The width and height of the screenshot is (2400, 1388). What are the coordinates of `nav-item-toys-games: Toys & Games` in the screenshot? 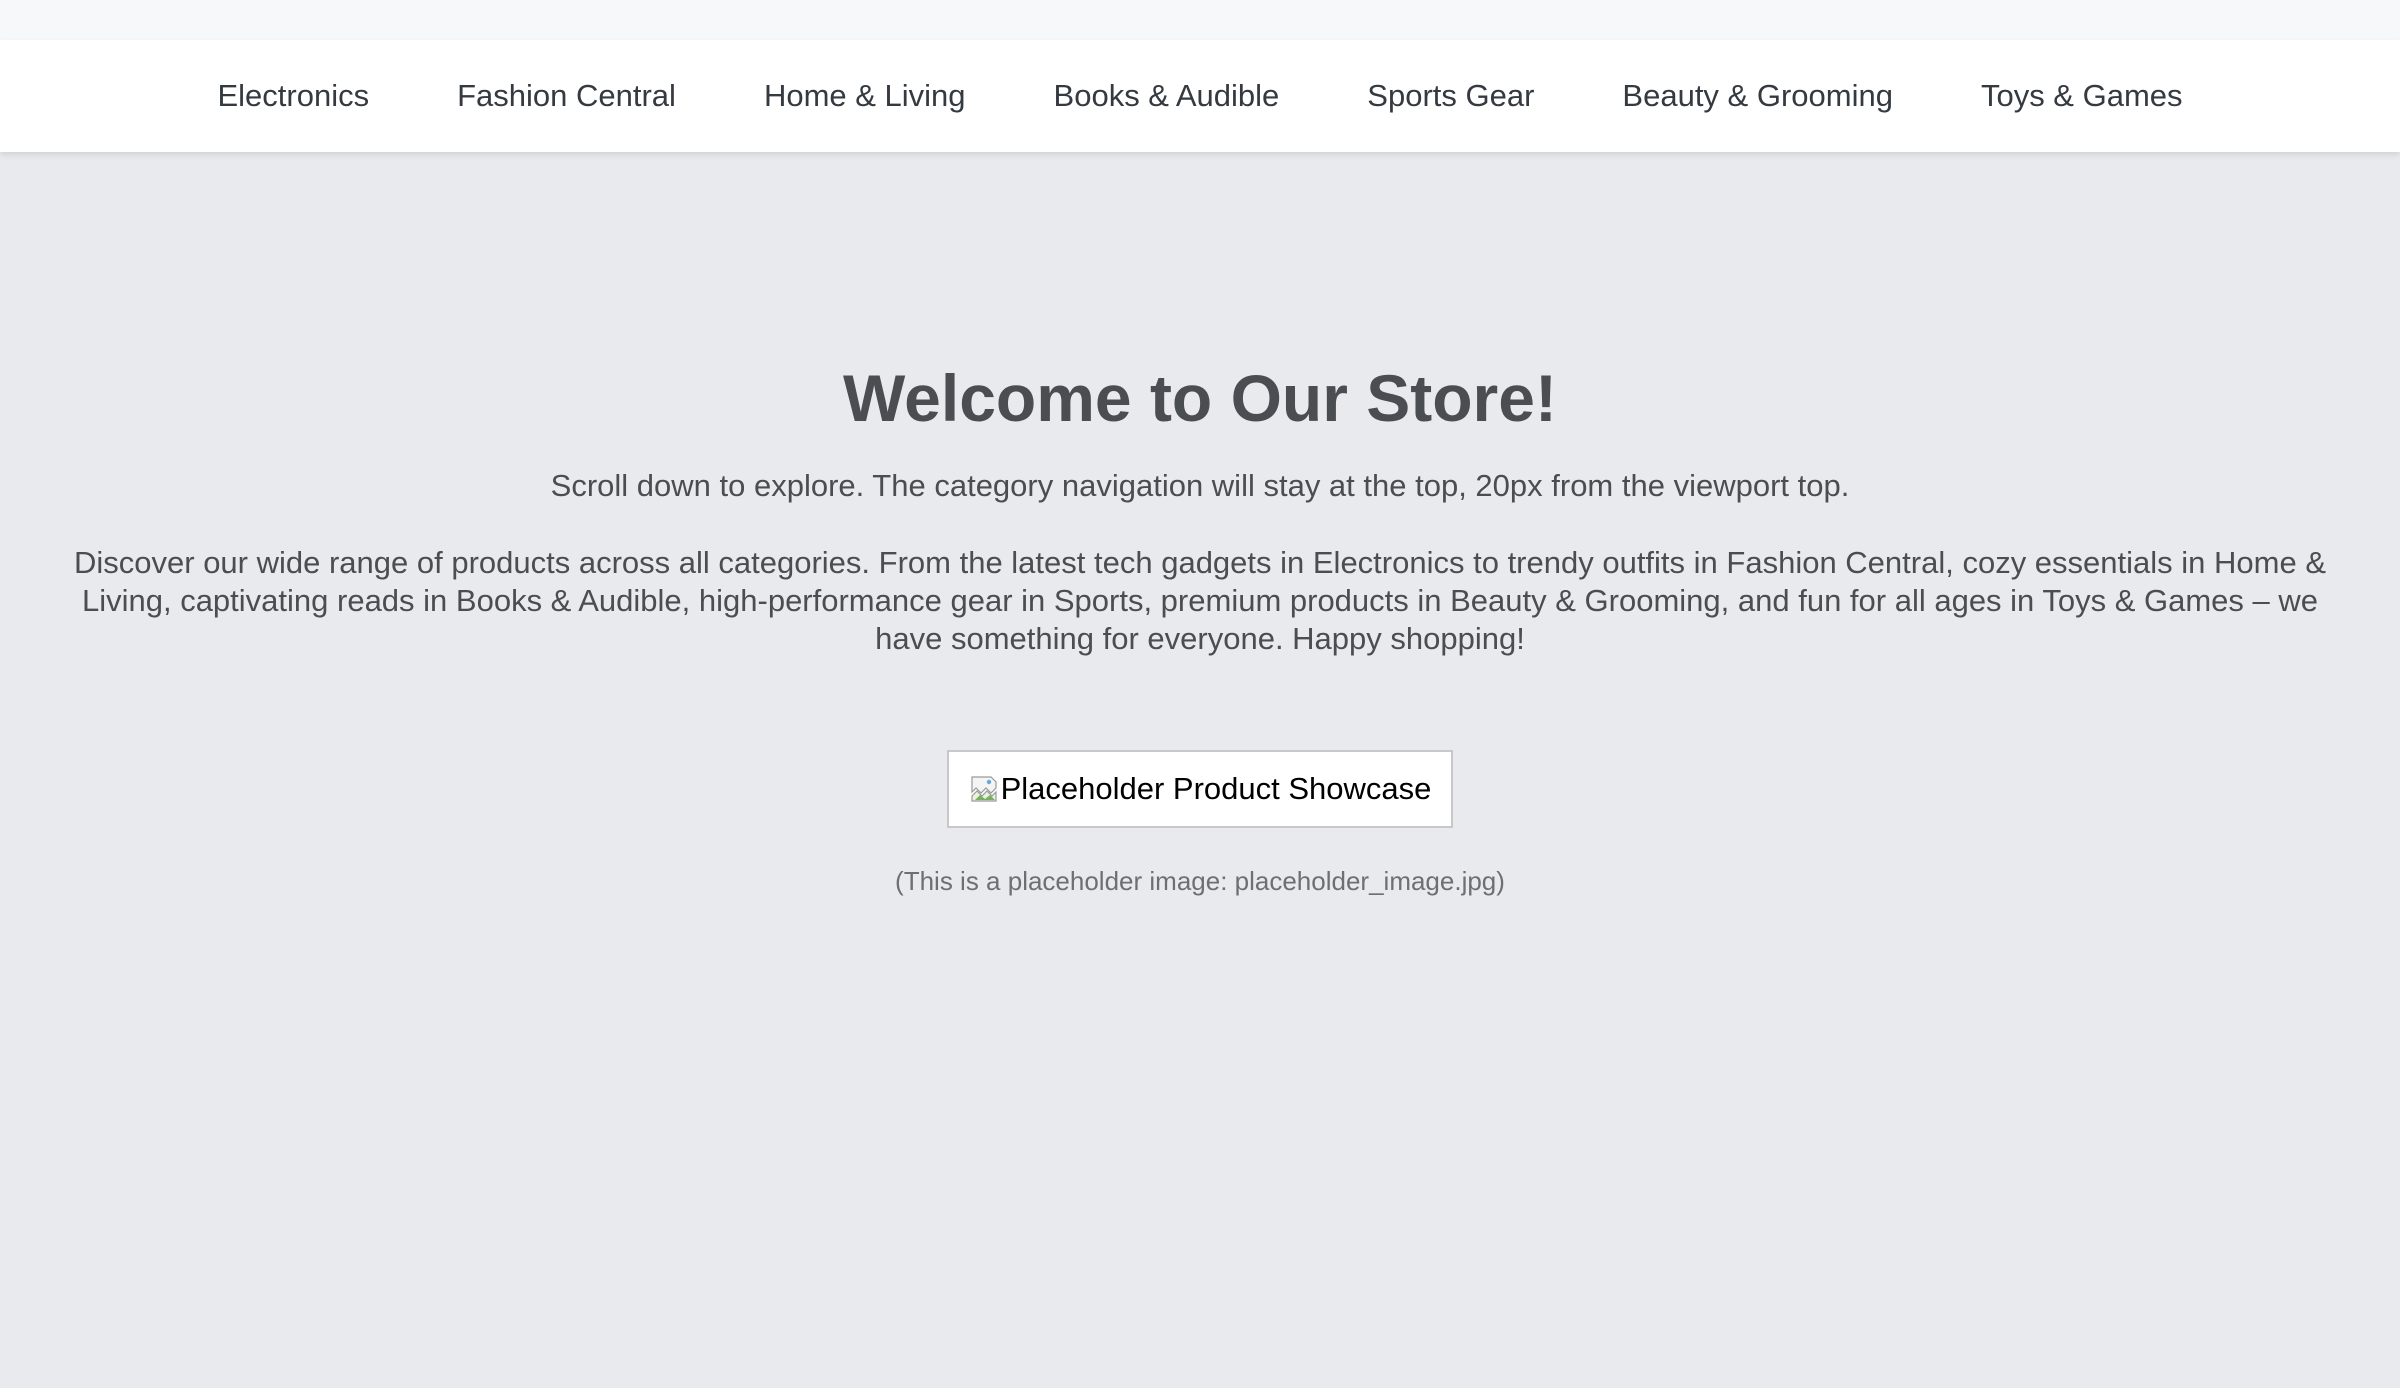 It's located at (2082, 96).